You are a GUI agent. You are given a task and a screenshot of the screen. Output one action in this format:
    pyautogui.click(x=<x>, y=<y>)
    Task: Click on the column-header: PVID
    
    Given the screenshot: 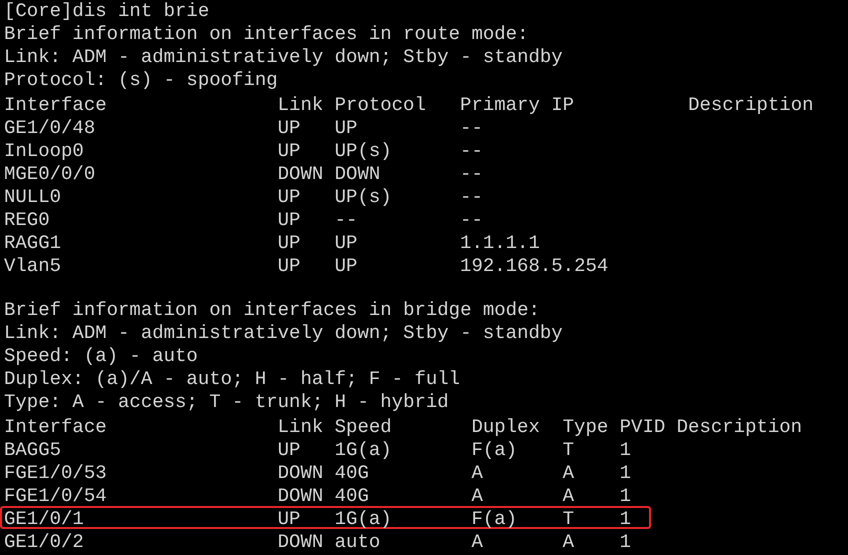 What is the action you would take?
    pyautogui.click(x=643, y=427)
    